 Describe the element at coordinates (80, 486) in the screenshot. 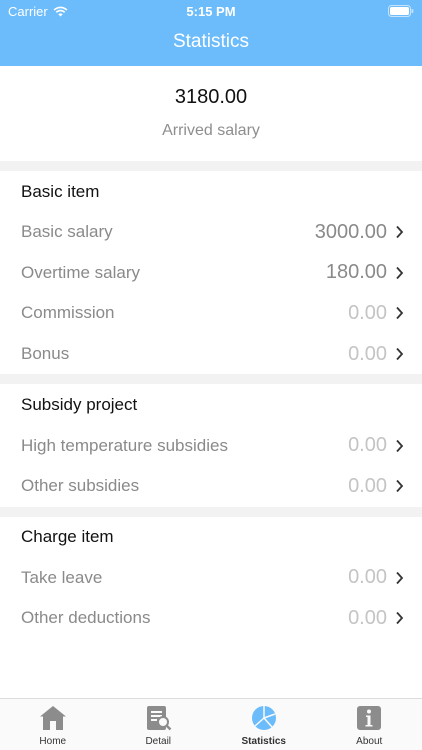

I see `row-label: Other subsidies` at that location.